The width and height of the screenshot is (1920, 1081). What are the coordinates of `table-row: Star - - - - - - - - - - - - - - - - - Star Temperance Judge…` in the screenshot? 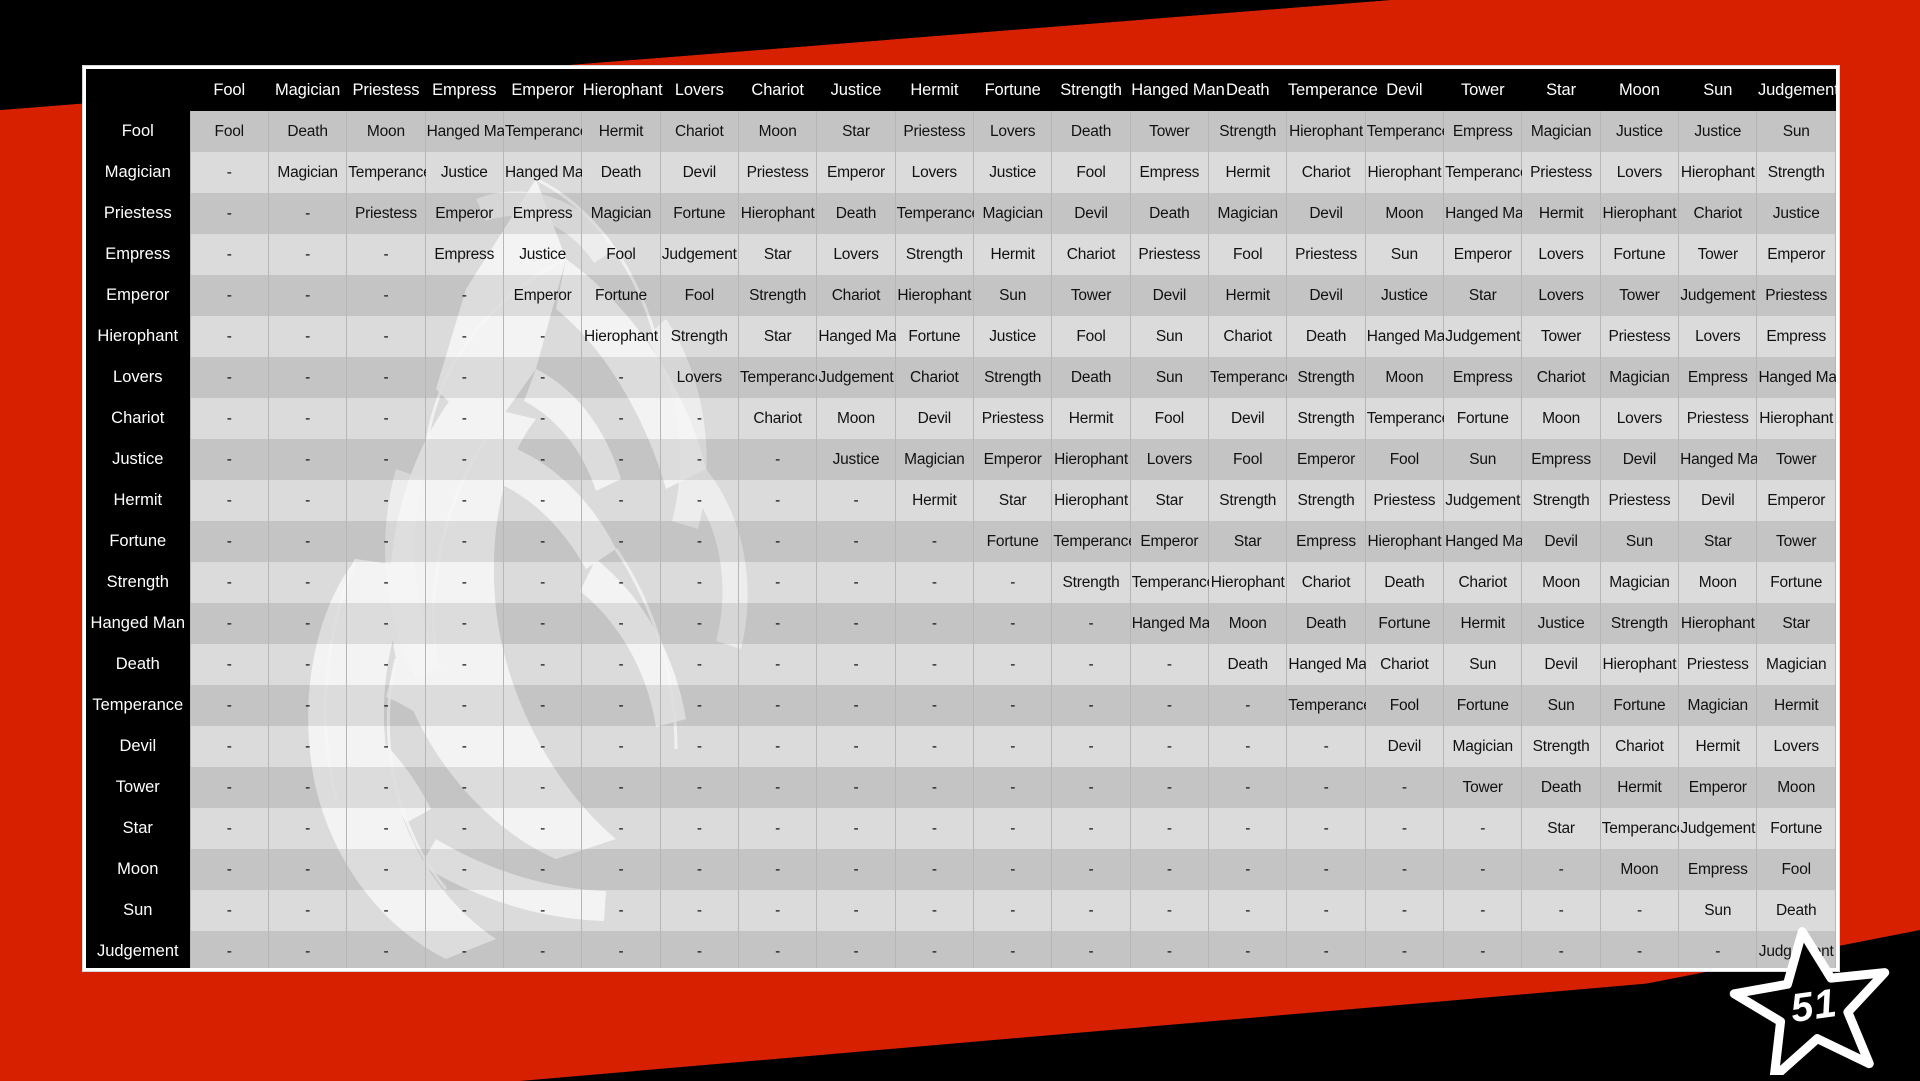 It's located at (961, 828).